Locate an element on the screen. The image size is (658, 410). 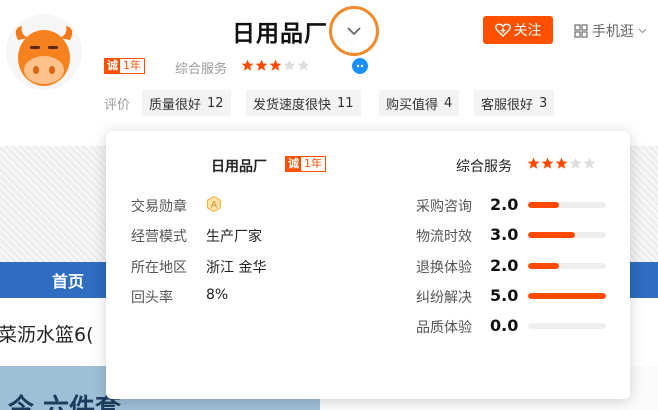
service-label: 综合服务 is located at coordinates (201, 69).